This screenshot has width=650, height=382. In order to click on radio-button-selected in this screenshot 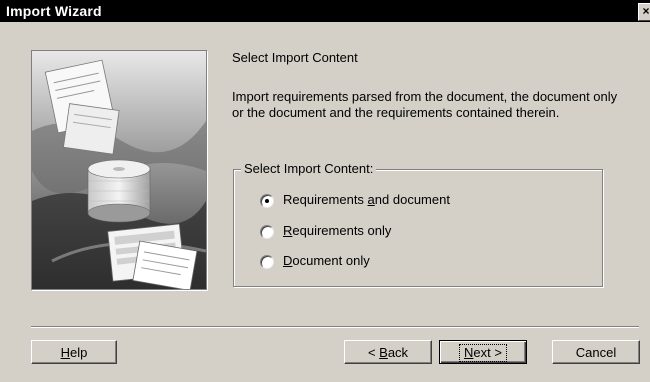, I will do `click(267, 201)`.